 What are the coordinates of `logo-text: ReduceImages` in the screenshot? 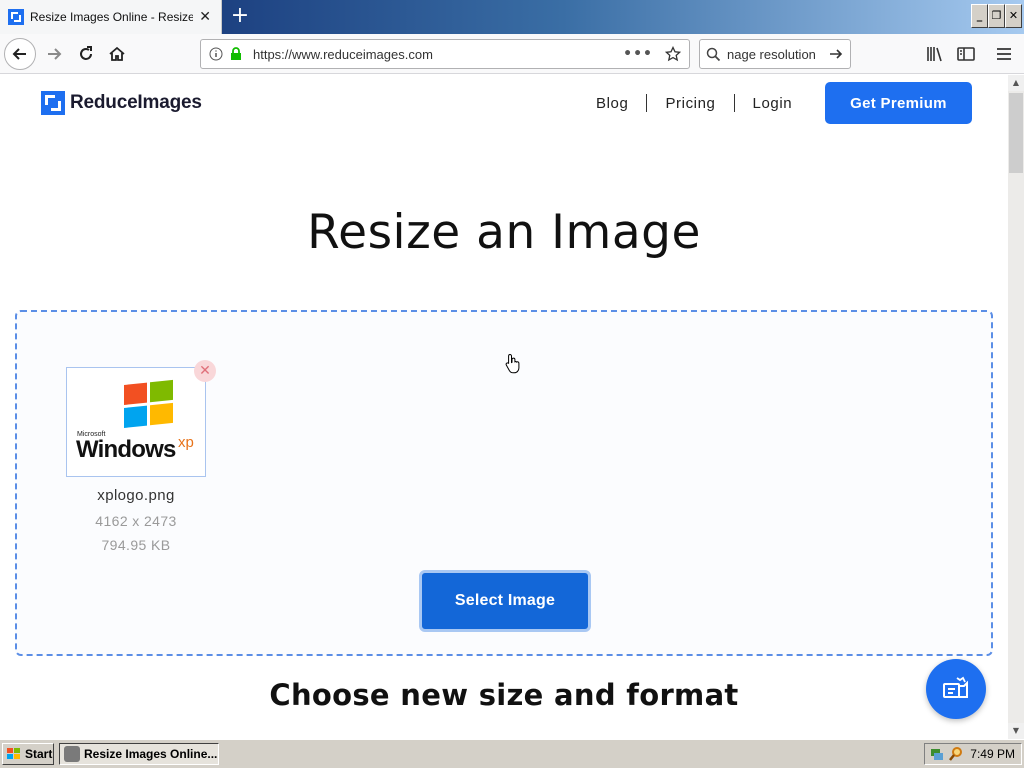 It's located at (136, 102).